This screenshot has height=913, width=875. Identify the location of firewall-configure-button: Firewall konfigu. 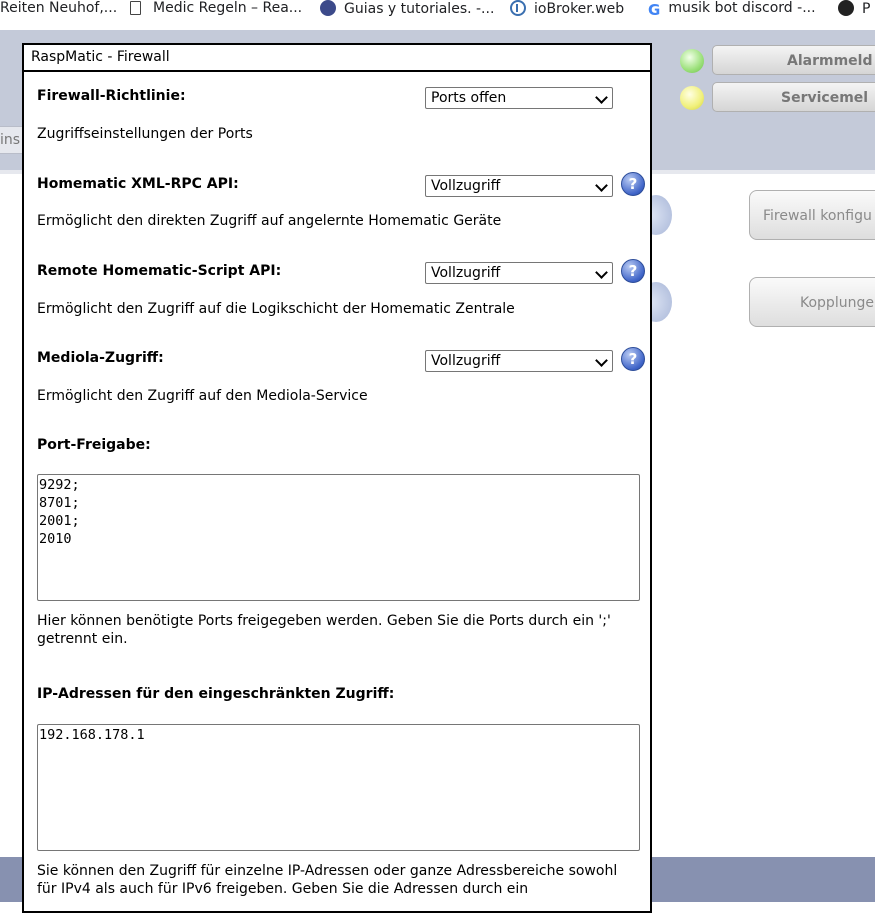
(812, 215).